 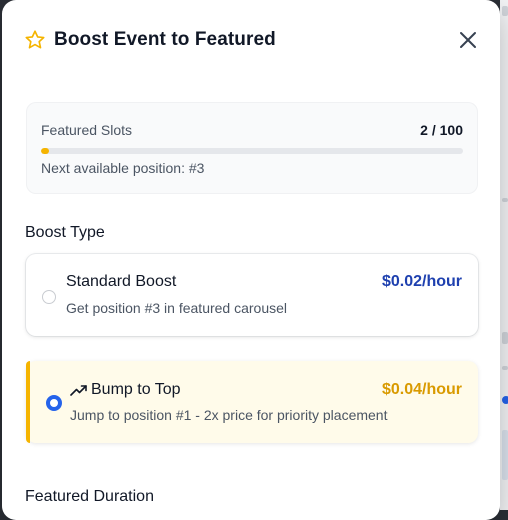 What do you see at coordinates (87, 130) in the screenshot?
I see `featured-slots-label: Featured Slots` at bounding box center [87, 130].